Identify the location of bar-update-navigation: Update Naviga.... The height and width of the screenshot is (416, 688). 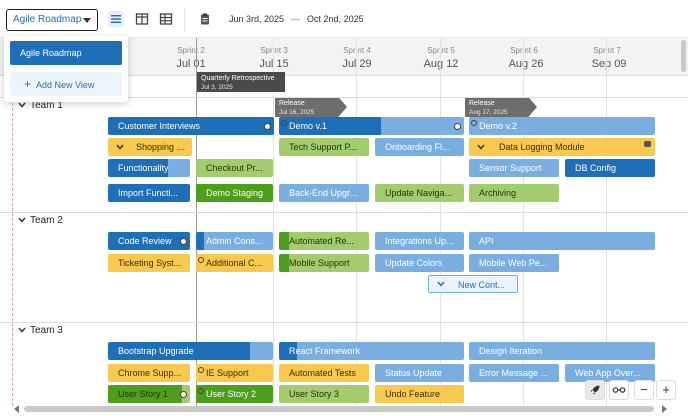
(419, 193).